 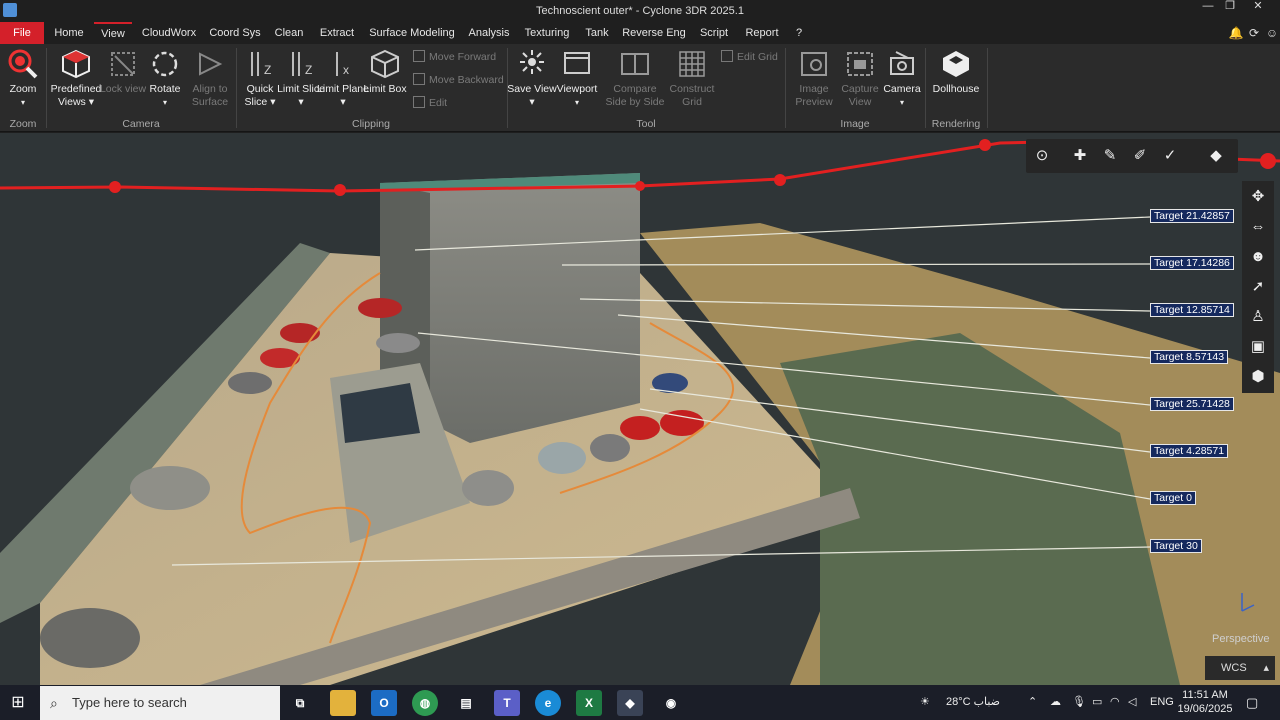 What do you see at coordinates (1258, 227) in the screenshot?
I see `pan-icon: ⇔` at bounding box center [1258, 227].